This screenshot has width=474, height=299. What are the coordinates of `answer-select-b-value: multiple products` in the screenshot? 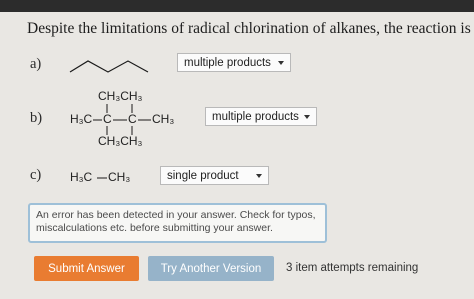 It's located at (255, 116).